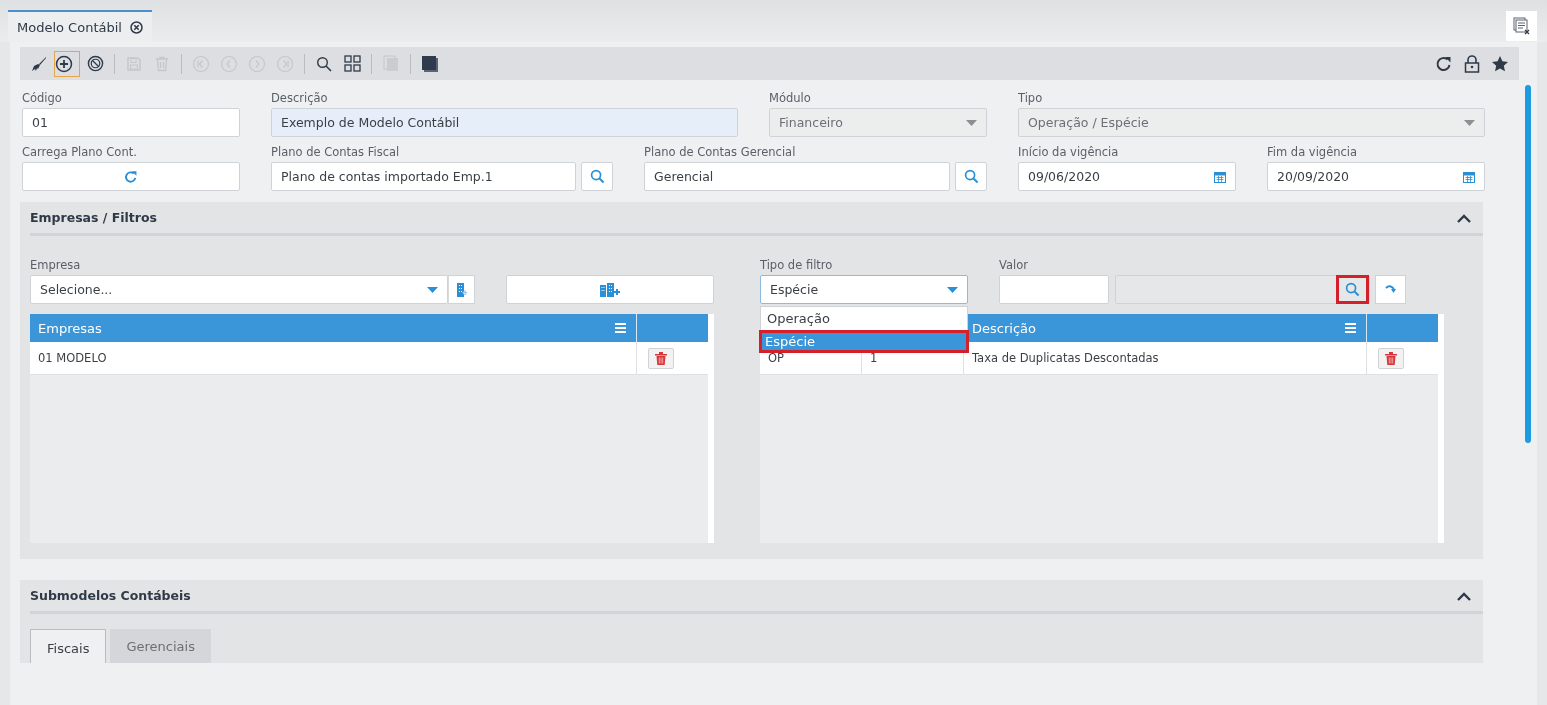 Image resolution: width=1547 pixels, height=705 pixels. I want to click on search-button, so click(1352, 289).